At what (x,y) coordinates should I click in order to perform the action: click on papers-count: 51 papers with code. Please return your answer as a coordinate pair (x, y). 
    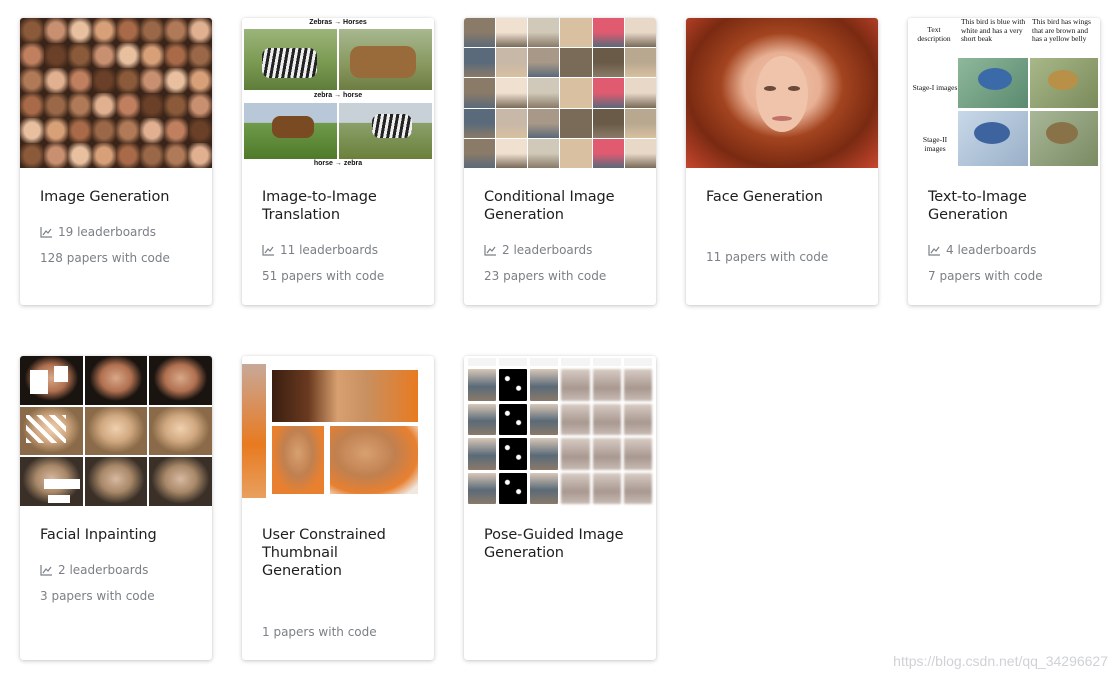
    Looking at the image, I should click on (323, 276).